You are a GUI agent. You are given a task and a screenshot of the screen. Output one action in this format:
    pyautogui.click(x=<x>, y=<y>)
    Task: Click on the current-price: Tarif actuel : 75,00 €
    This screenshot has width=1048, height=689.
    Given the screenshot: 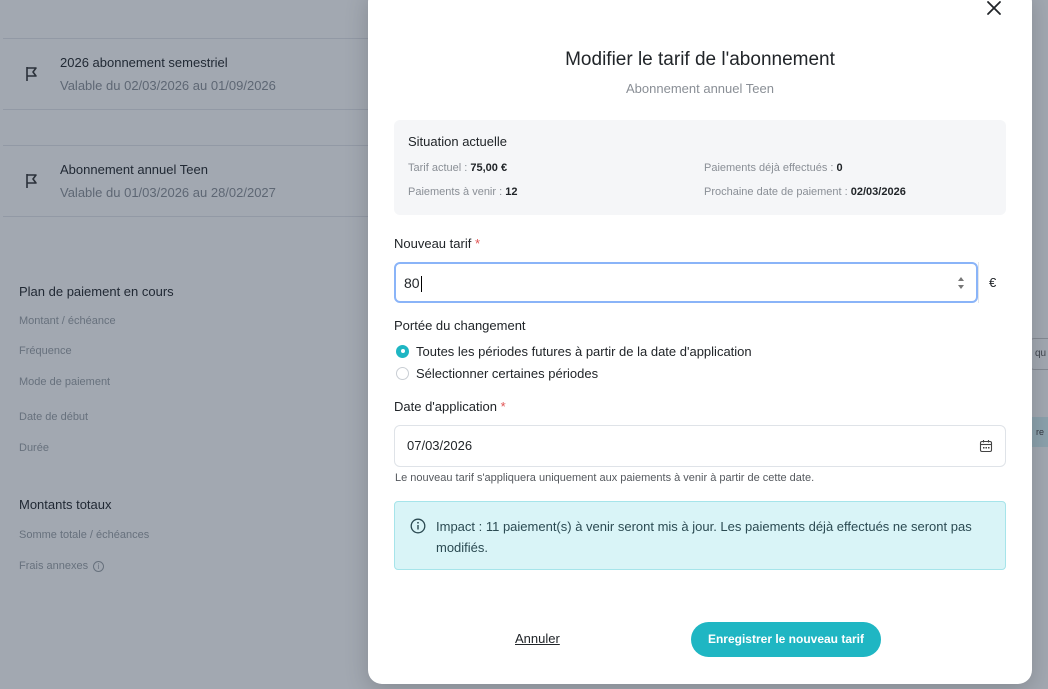 What is the action you would take?
    pyautogui.click(x=457, y=168)
    